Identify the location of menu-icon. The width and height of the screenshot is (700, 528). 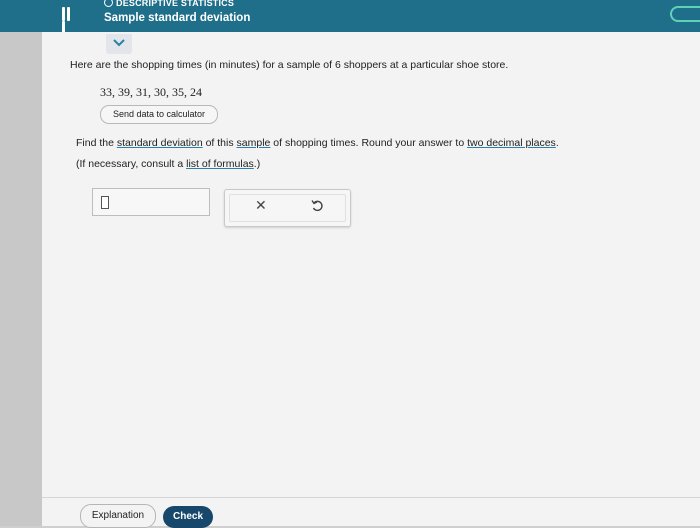
(69, 21).